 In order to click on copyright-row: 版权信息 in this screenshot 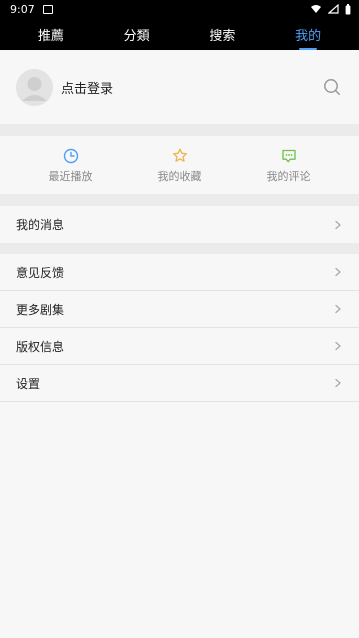, I will do `click(179, 346)`.